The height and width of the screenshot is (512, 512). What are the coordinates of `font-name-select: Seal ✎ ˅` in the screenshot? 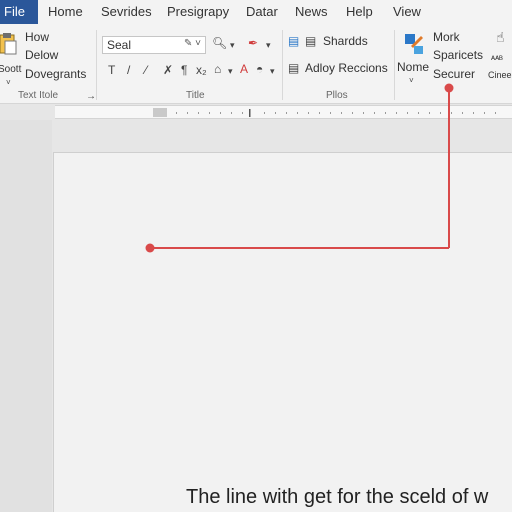 It's located at (154, 45).